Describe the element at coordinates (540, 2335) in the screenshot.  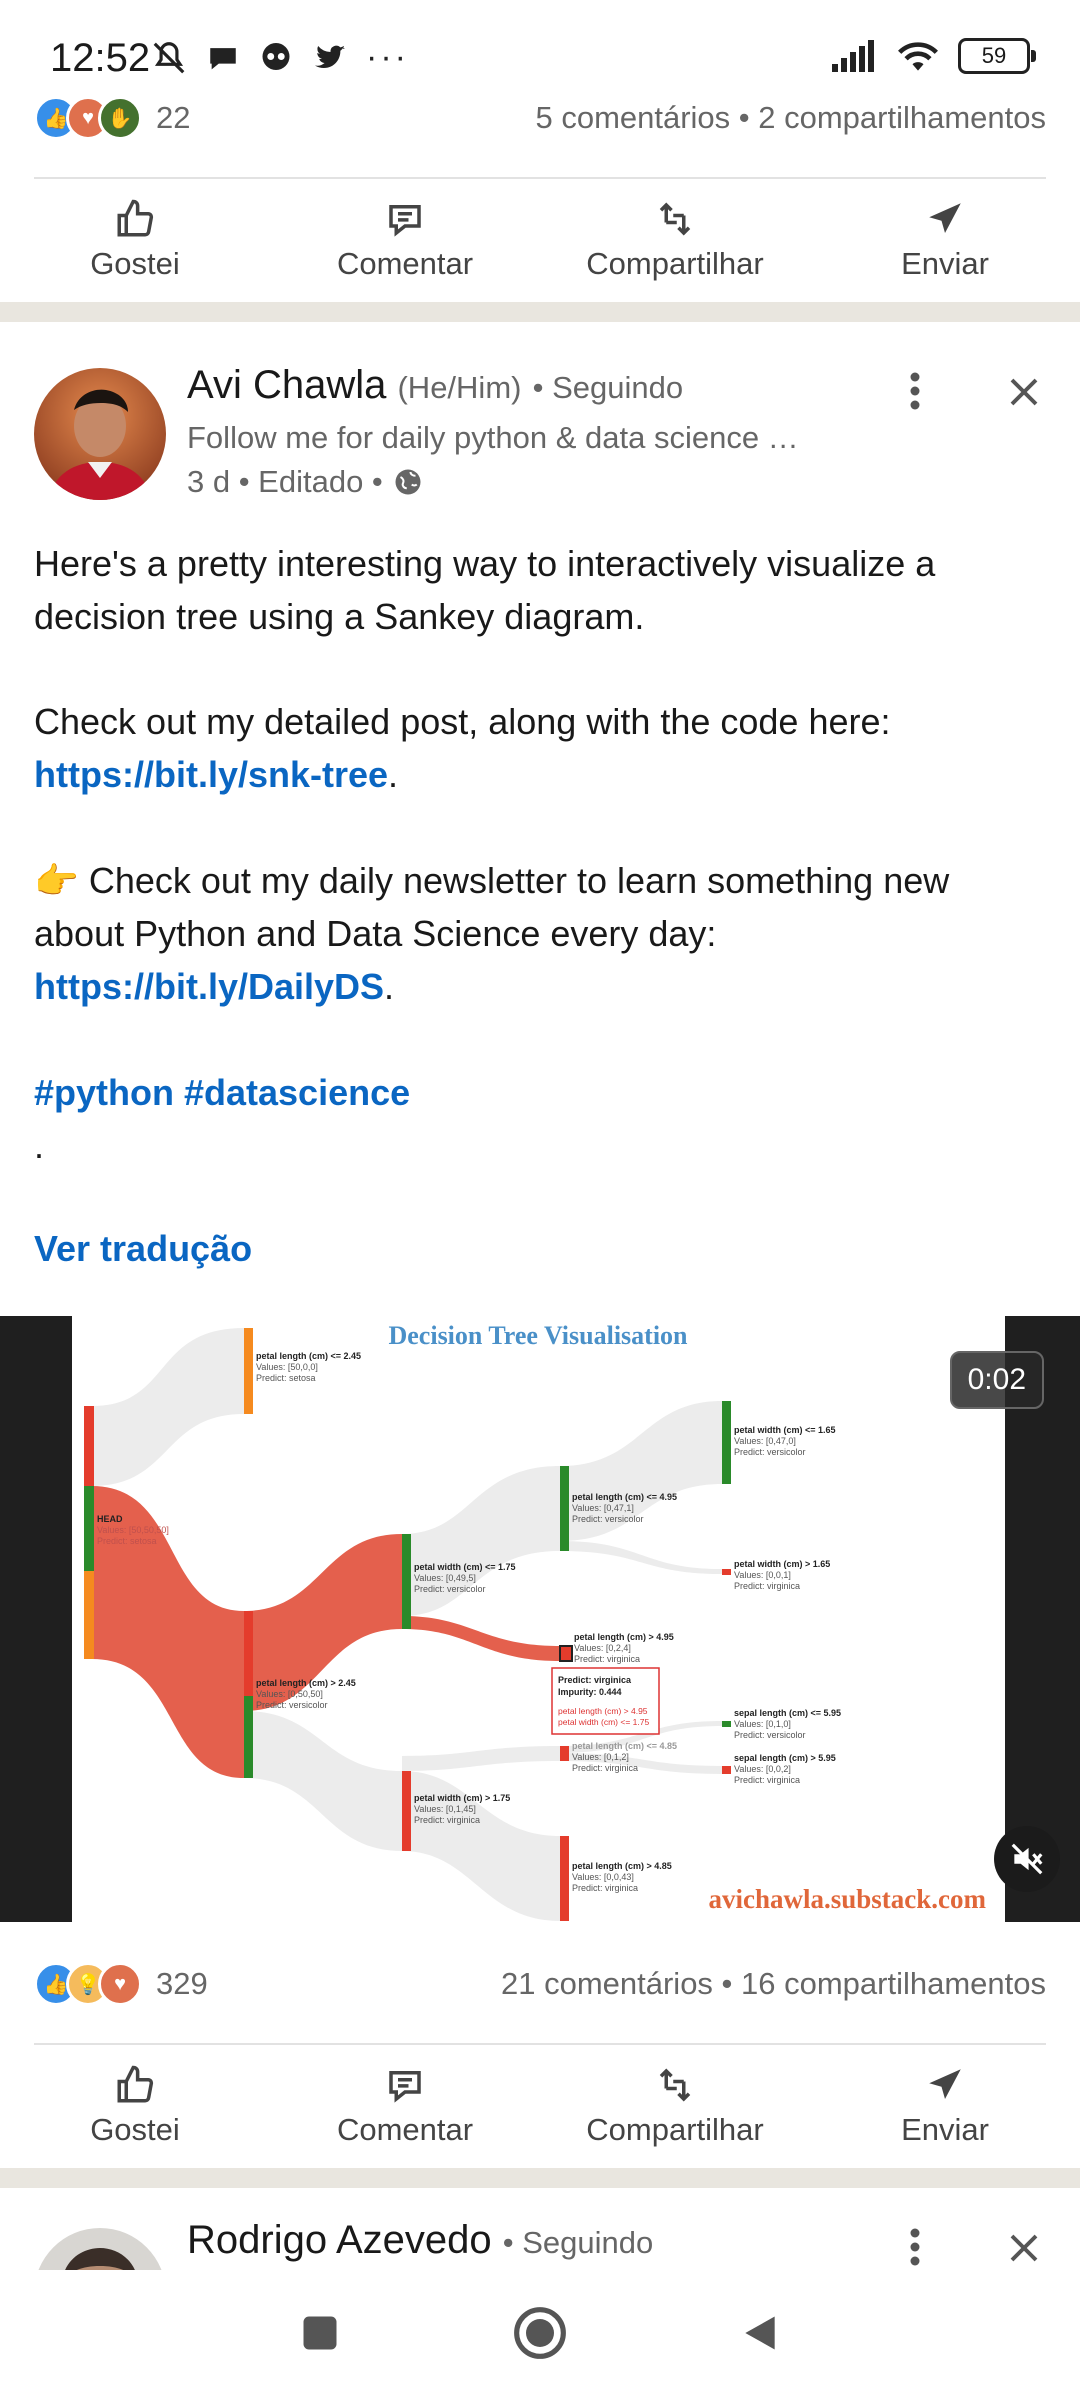
I see `home-button` at that location.